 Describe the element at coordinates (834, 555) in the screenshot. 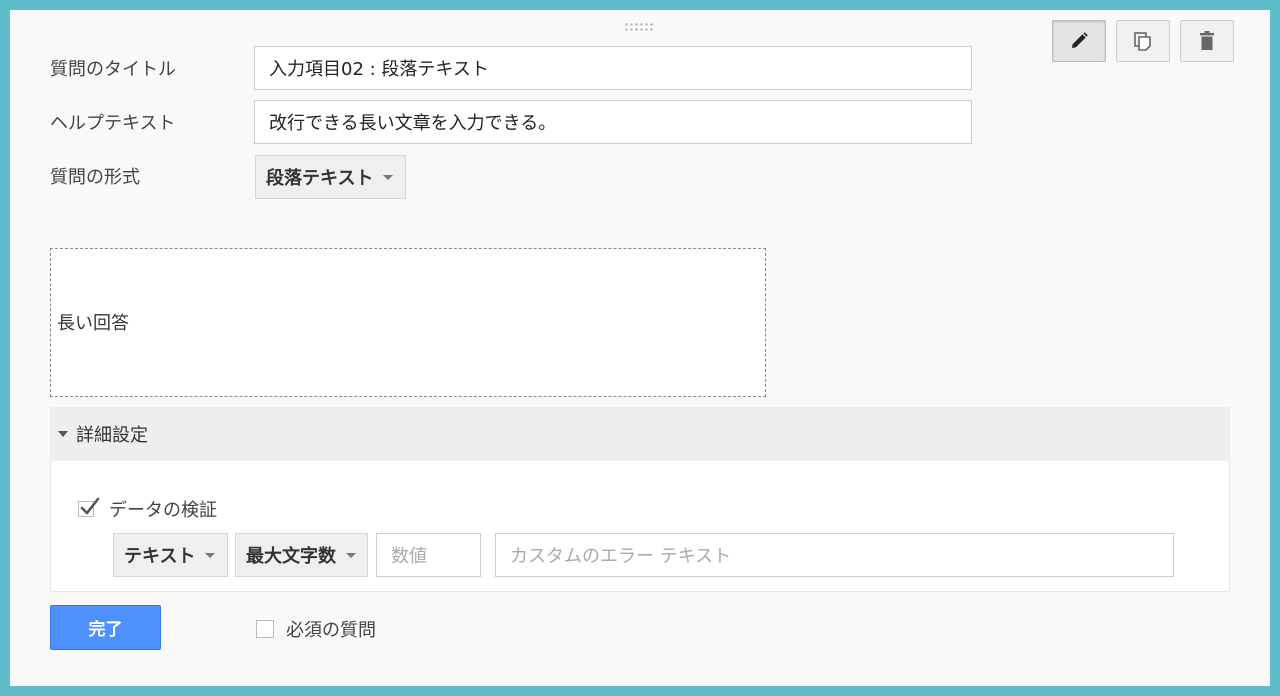

I see `error-text-input: カスタムのエラー テキスト` at that location.